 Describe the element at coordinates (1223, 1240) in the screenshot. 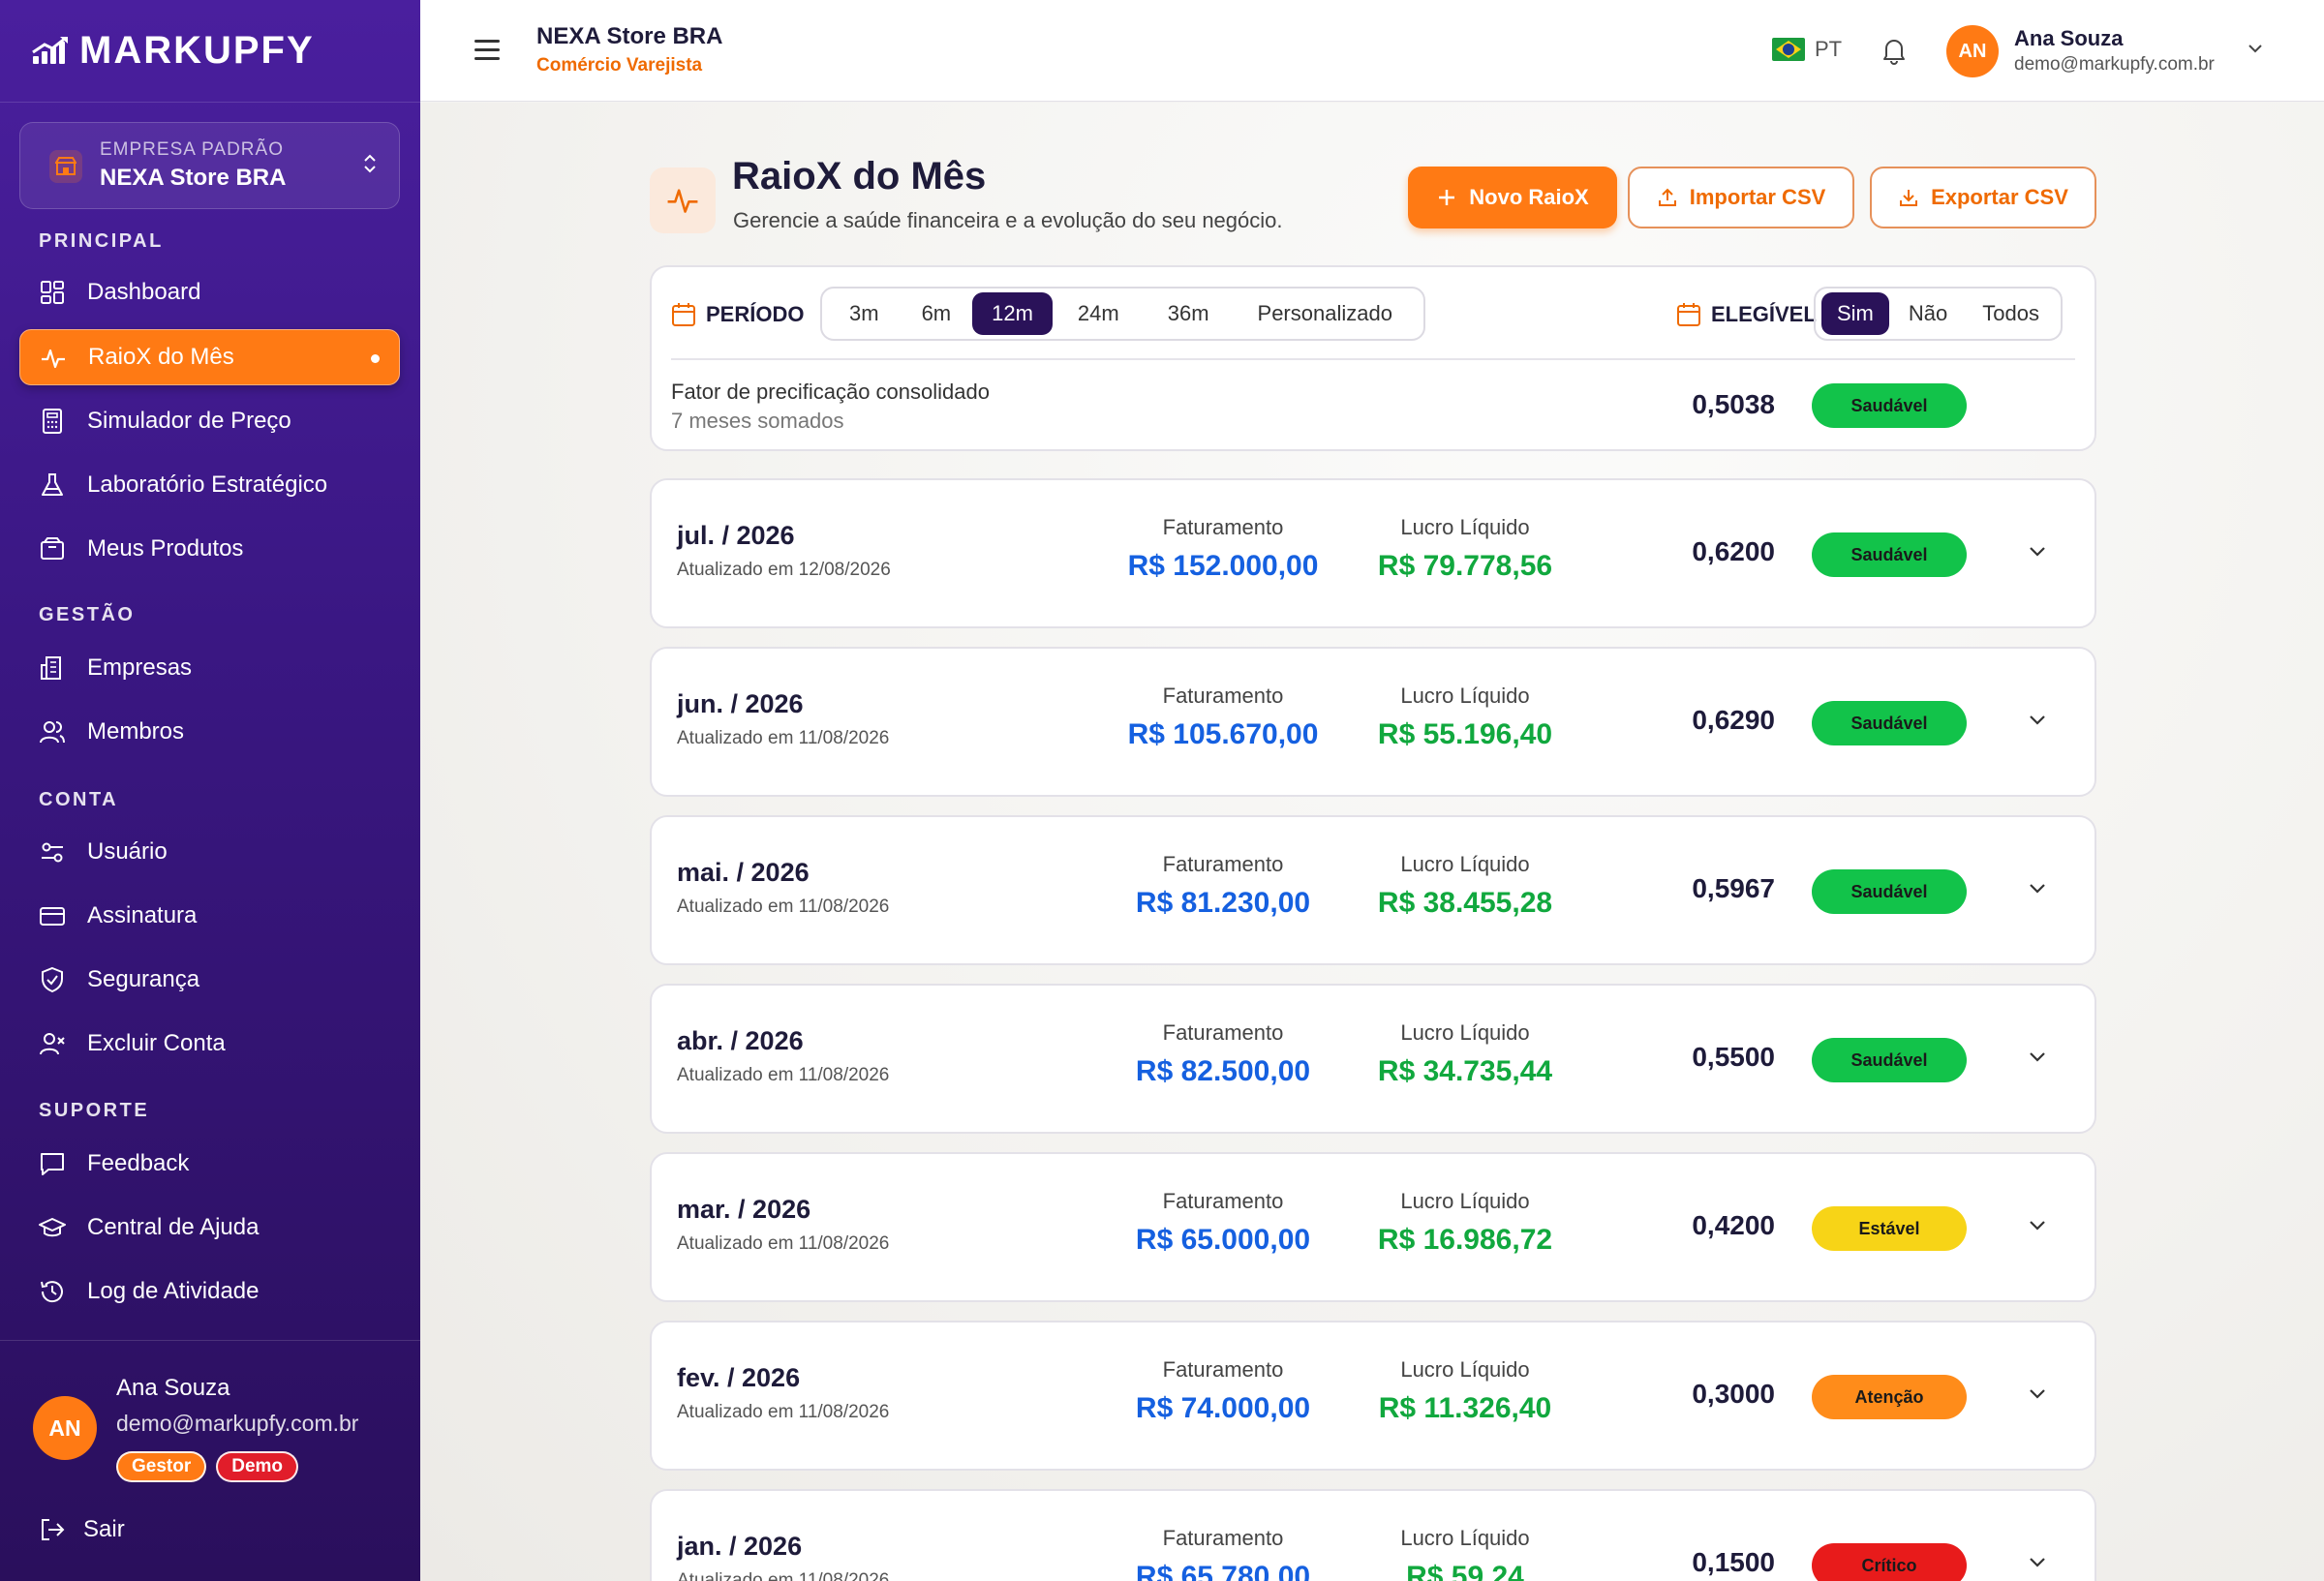

I see `revenue-value: R$ 65.000,00` at that location.